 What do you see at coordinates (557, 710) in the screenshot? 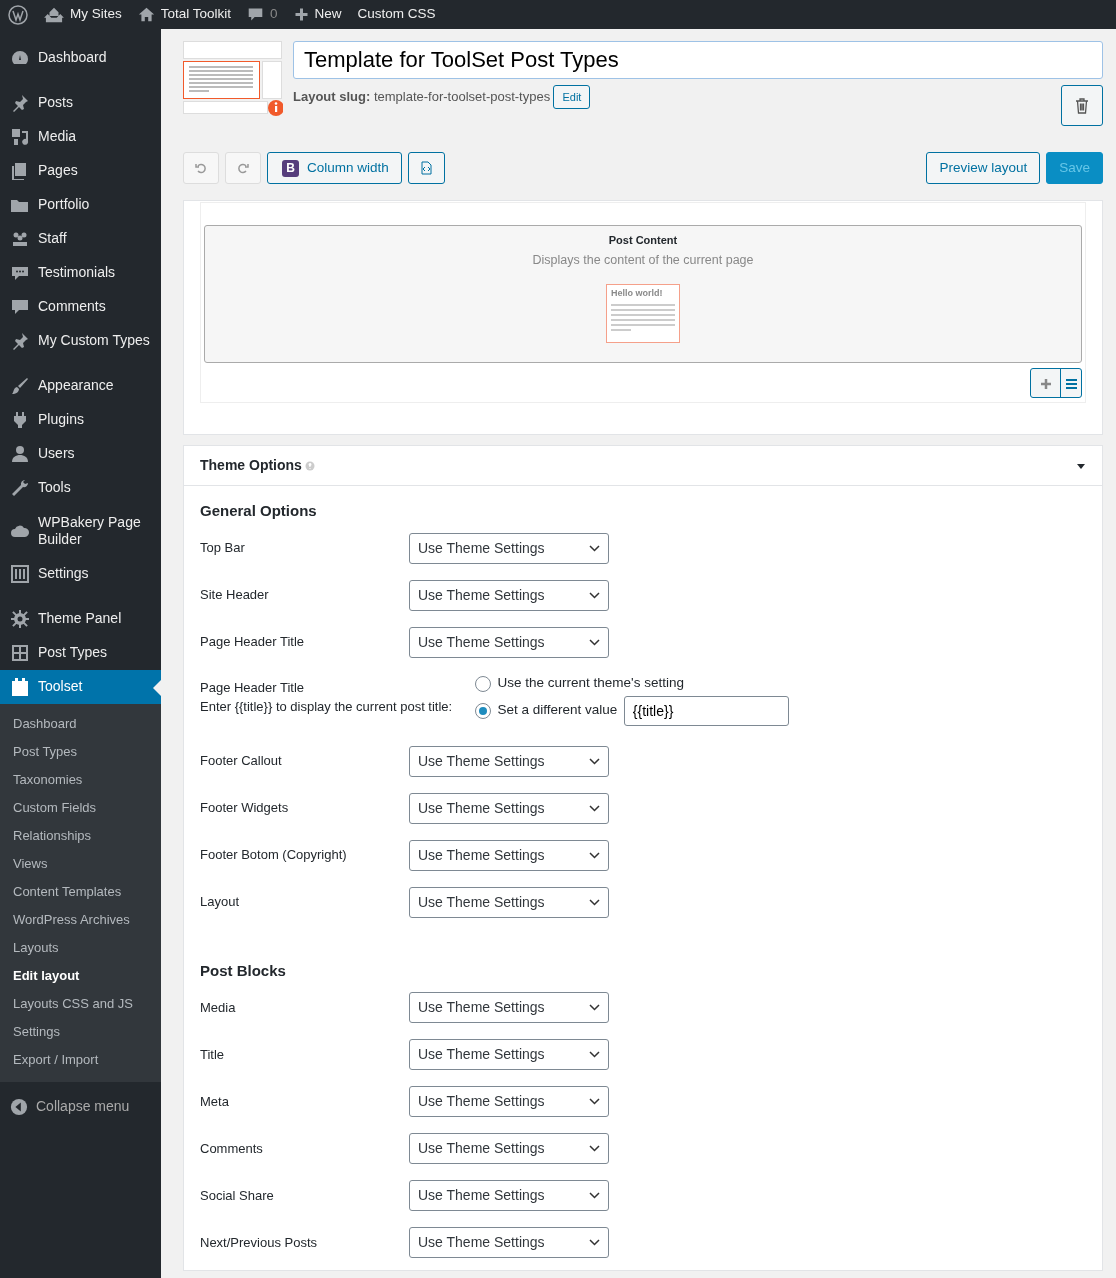
I see `radio-label: Set a different value` at bounding box center [557, 710].